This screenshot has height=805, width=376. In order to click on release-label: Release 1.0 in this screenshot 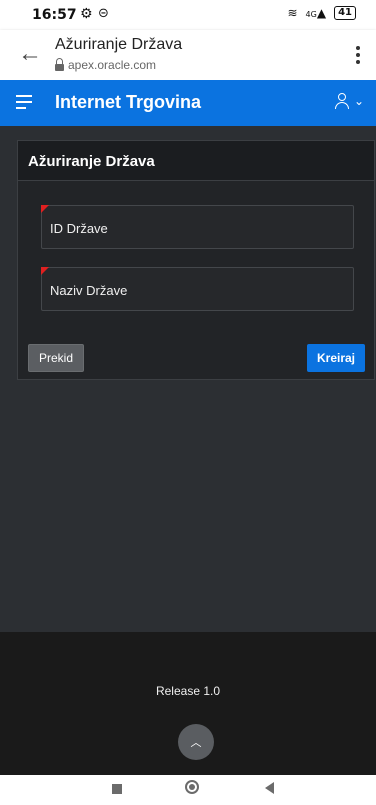, I will do `click(188, 691)`.